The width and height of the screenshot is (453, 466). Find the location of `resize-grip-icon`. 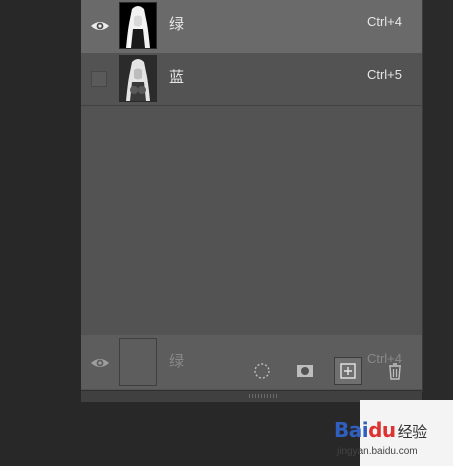

resize-grip-icon is located at coordinates (264, 396).